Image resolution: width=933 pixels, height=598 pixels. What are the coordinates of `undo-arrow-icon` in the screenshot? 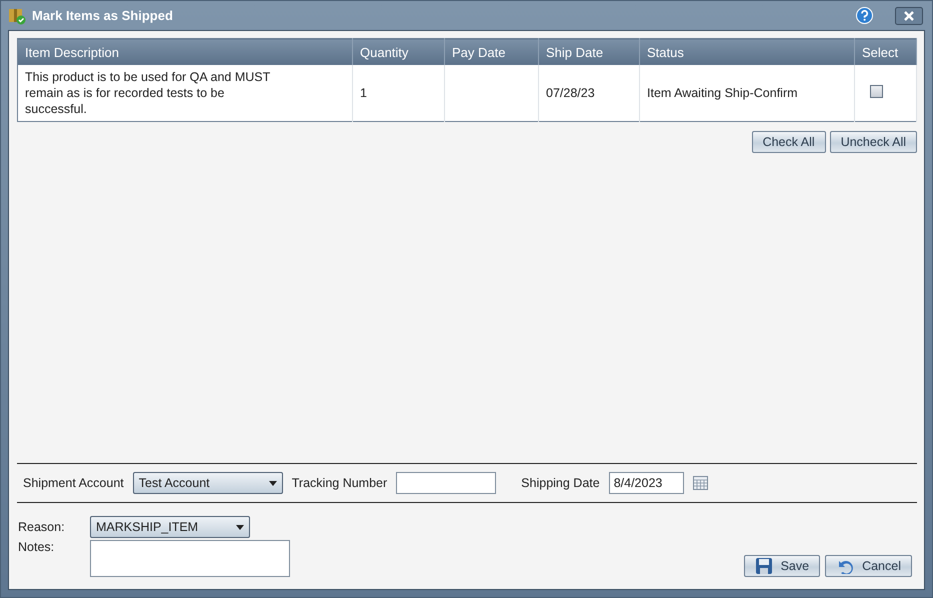 It's located at (845, 566).